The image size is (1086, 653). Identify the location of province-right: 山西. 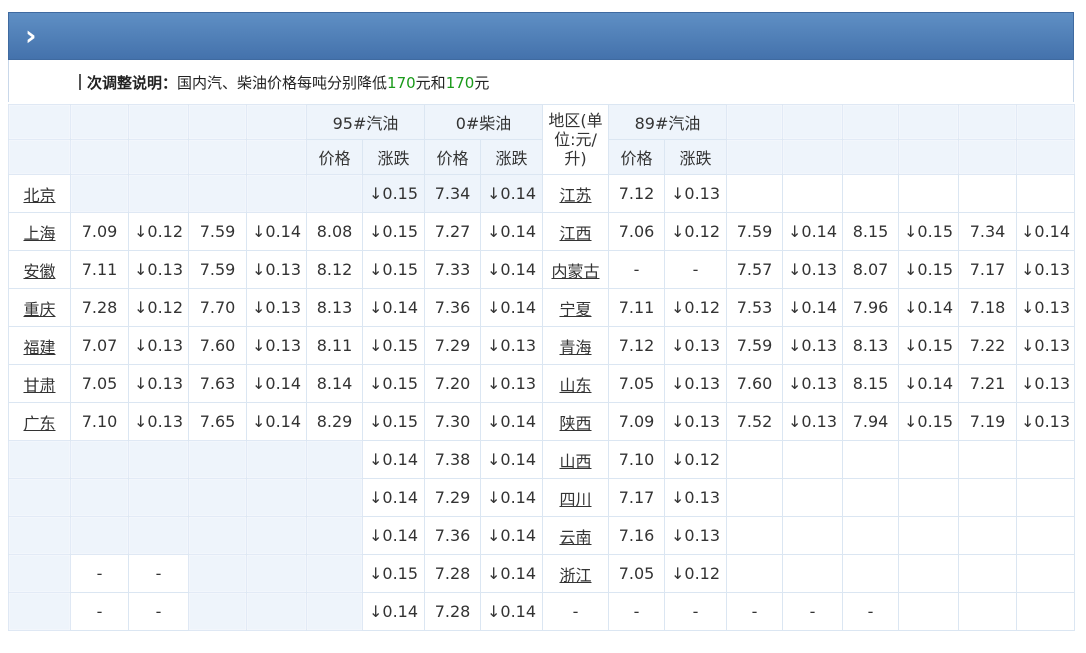
(575, 459).